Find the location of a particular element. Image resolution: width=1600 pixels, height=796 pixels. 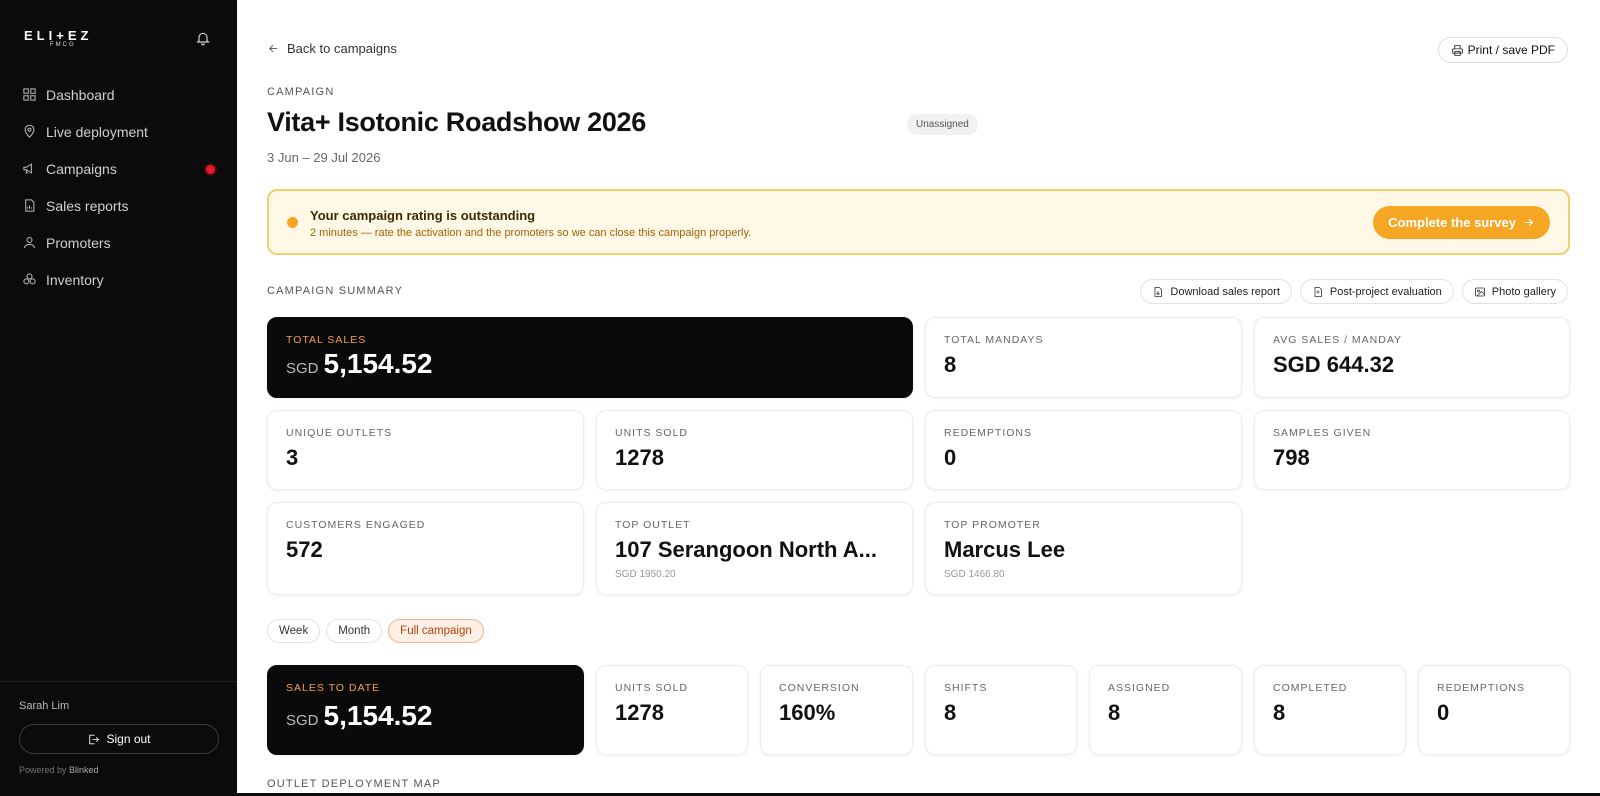

action-label: Post-project evaluation is located at coordinates (1385, 291).